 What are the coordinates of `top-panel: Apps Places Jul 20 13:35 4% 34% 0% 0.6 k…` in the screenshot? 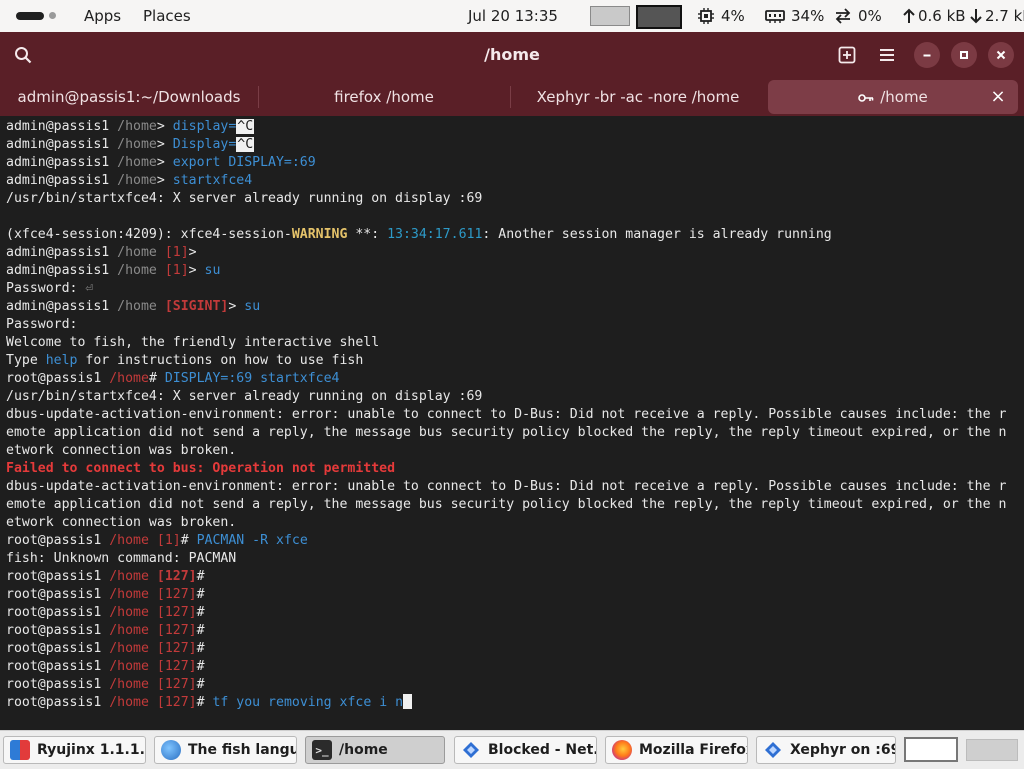 It's located at (512, 16).